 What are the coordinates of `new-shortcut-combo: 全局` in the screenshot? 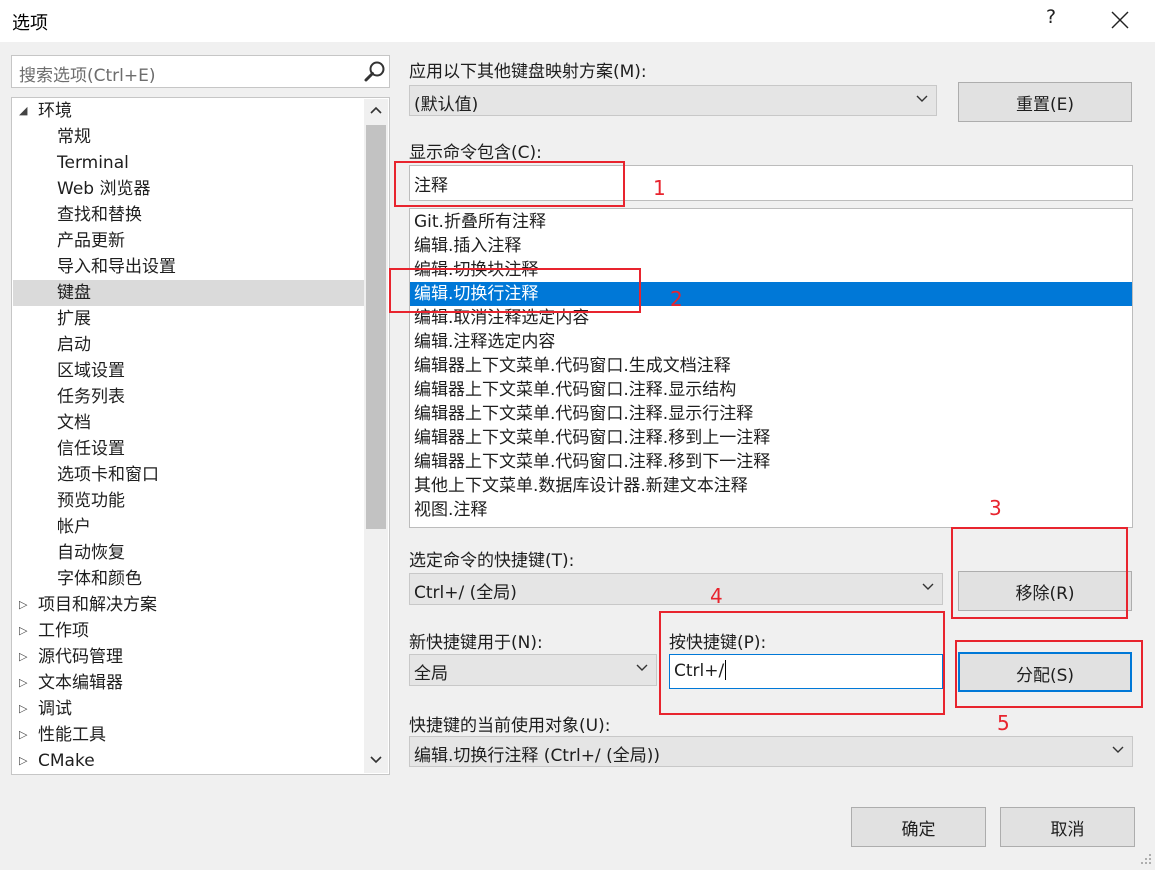 It's located at (533, 670).